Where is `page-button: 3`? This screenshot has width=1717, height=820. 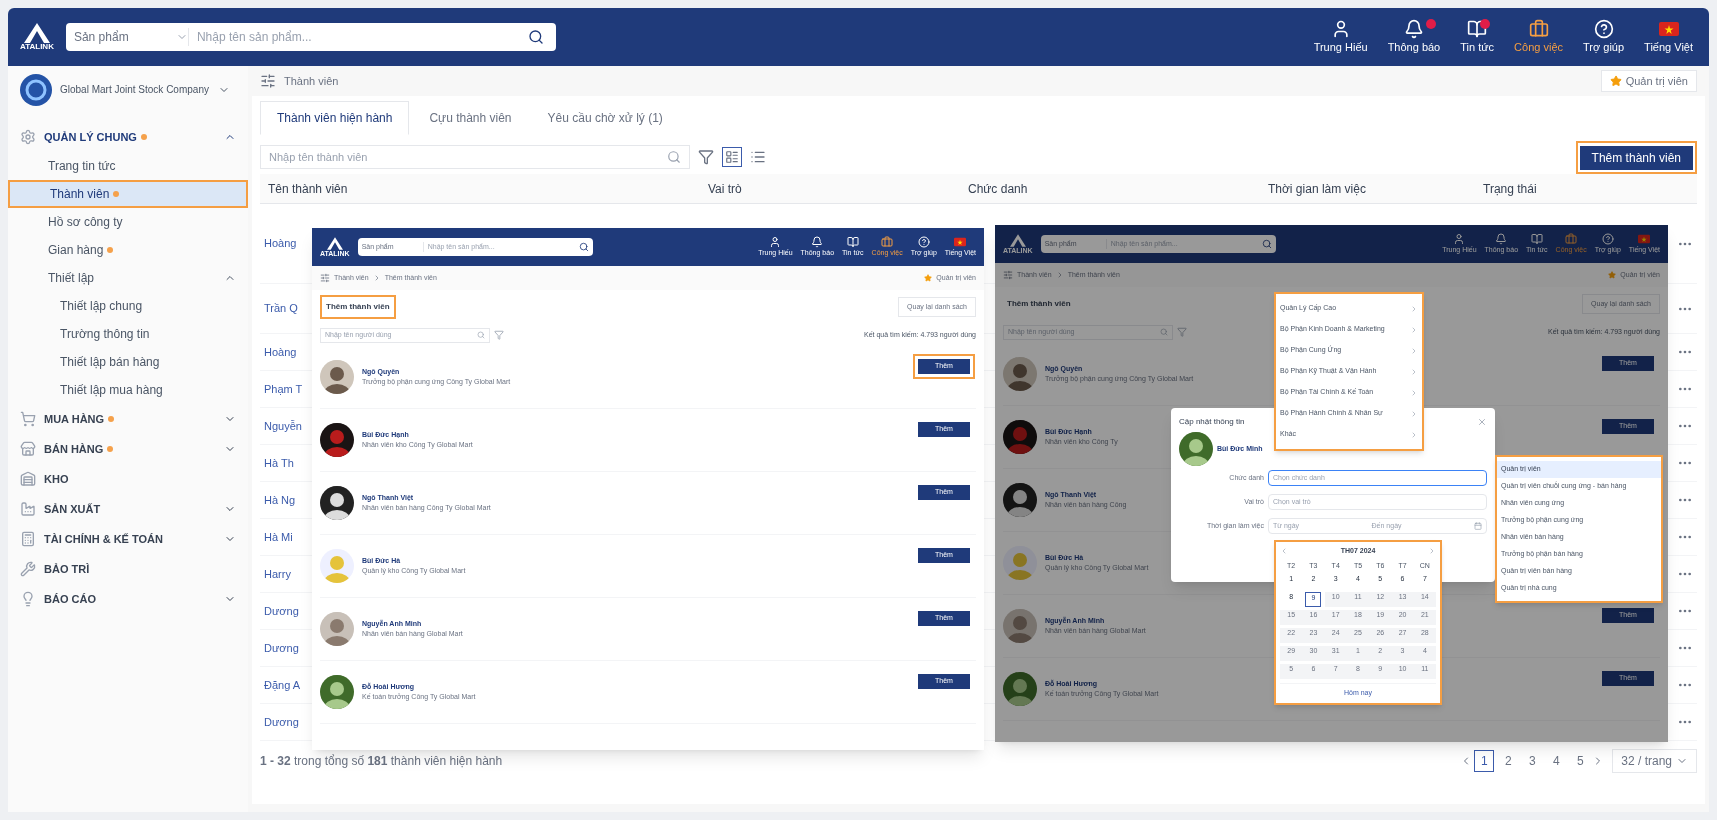
page-button: 3 is located at coordinates (1532, 761).